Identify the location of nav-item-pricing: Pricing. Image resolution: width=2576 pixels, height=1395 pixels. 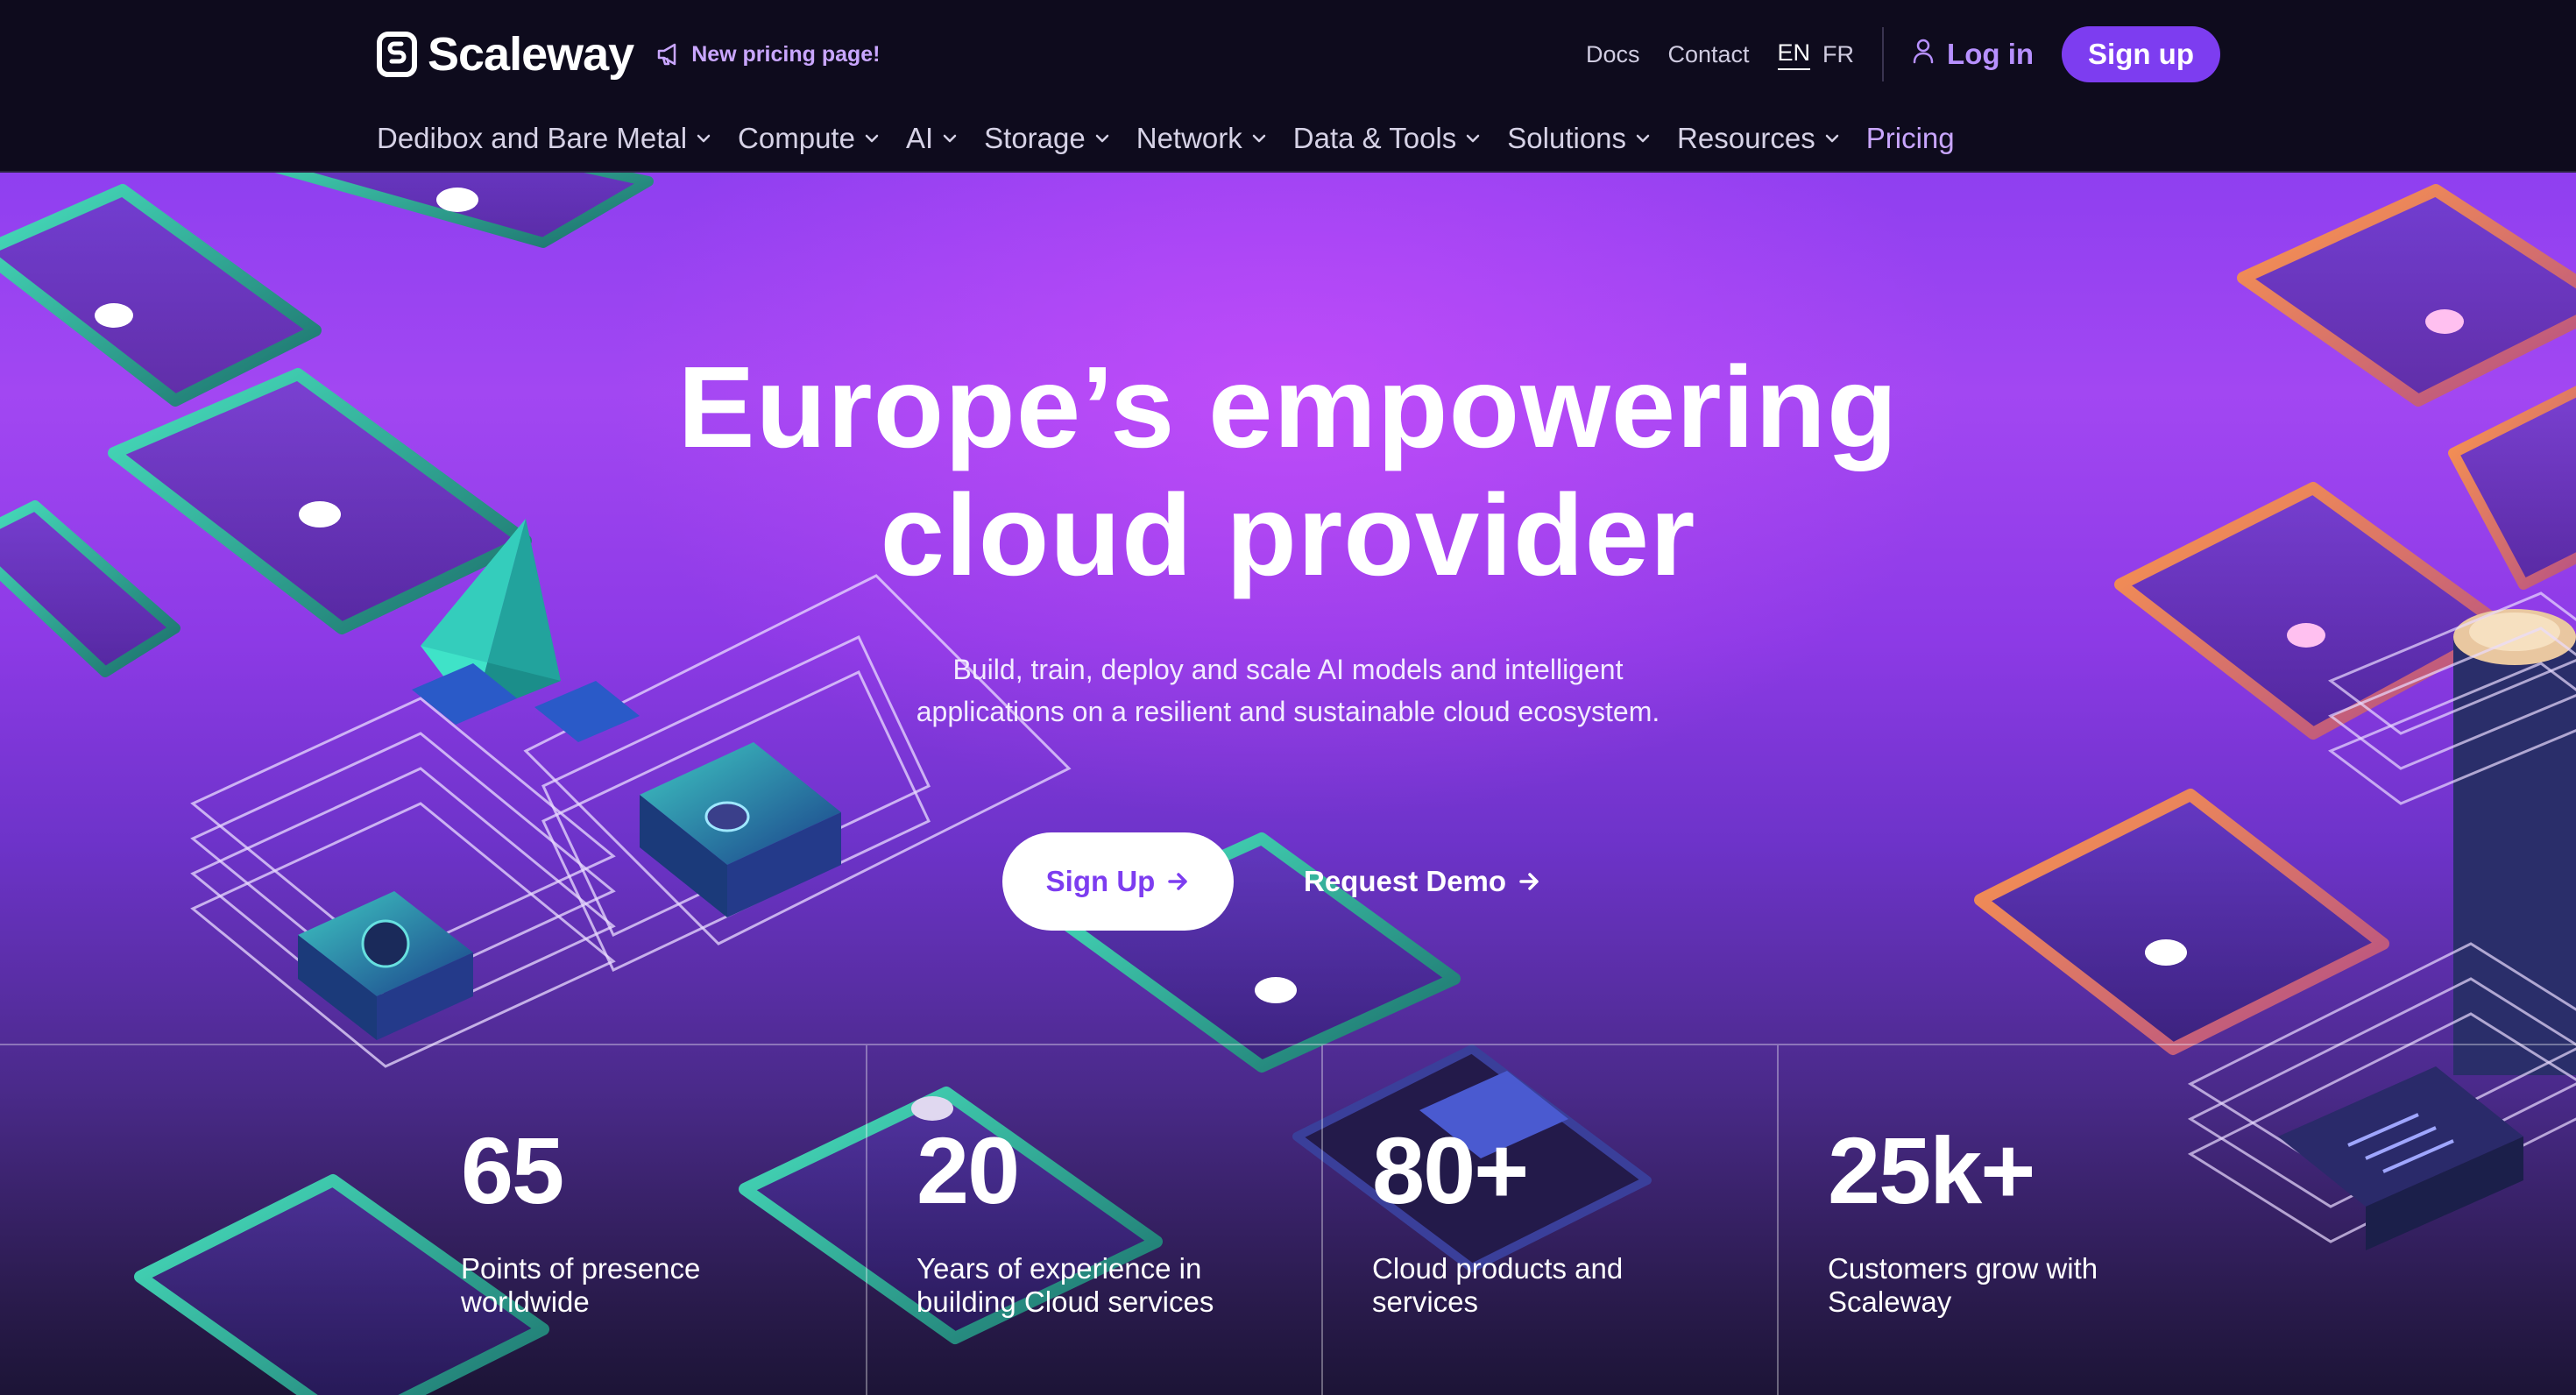
(1910, 138).